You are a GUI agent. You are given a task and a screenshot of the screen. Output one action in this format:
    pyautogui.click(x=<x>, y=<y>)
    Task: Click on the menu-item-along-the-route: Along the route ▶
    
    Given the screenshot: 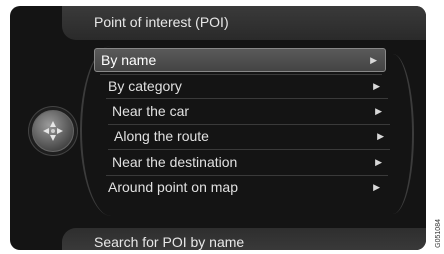 What is the action you would take?
    pyautogui.click(x=253, y=136)
    